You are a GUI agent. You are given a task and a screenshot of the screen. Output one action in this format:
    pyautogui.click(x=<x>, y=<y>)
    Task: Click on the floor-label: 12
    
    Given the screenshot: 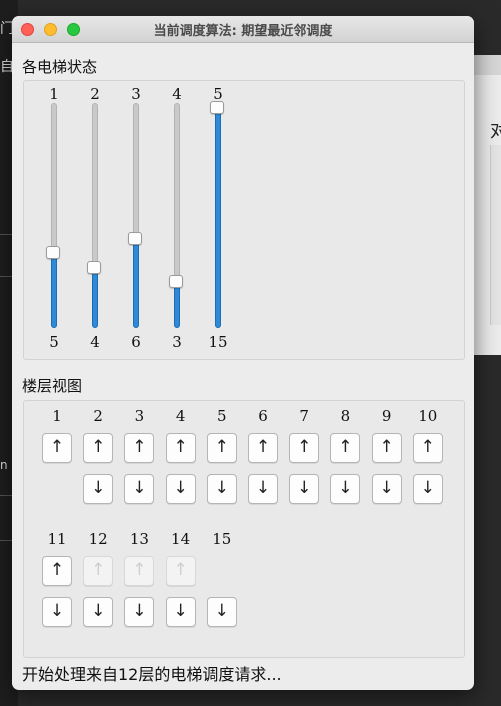 What is the action you would take?
    pyautogui.click(x=98, y=539)
    